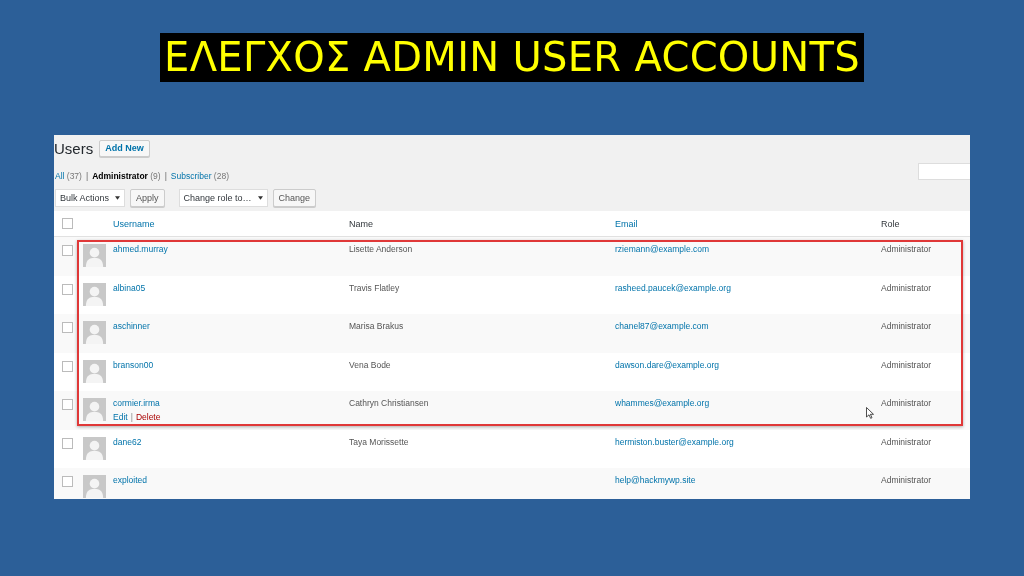 The height and width of the screenshot is (576, 1024). What do you see at coordinates (748, 223) in the screenshot?
I see `column-header: Email` at bounding box center [748, 223].